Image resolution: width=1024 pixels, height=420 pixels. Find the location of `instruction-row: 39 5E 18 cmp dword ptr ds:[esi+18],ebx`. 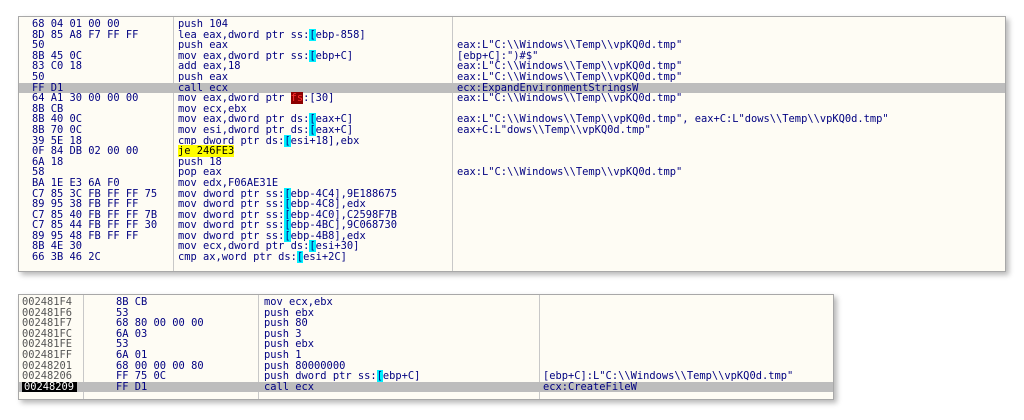

instruction-row: 39 5E 18 cmp dword ptr ds:[esi+18],ebx is located at coordinates (512, 140).